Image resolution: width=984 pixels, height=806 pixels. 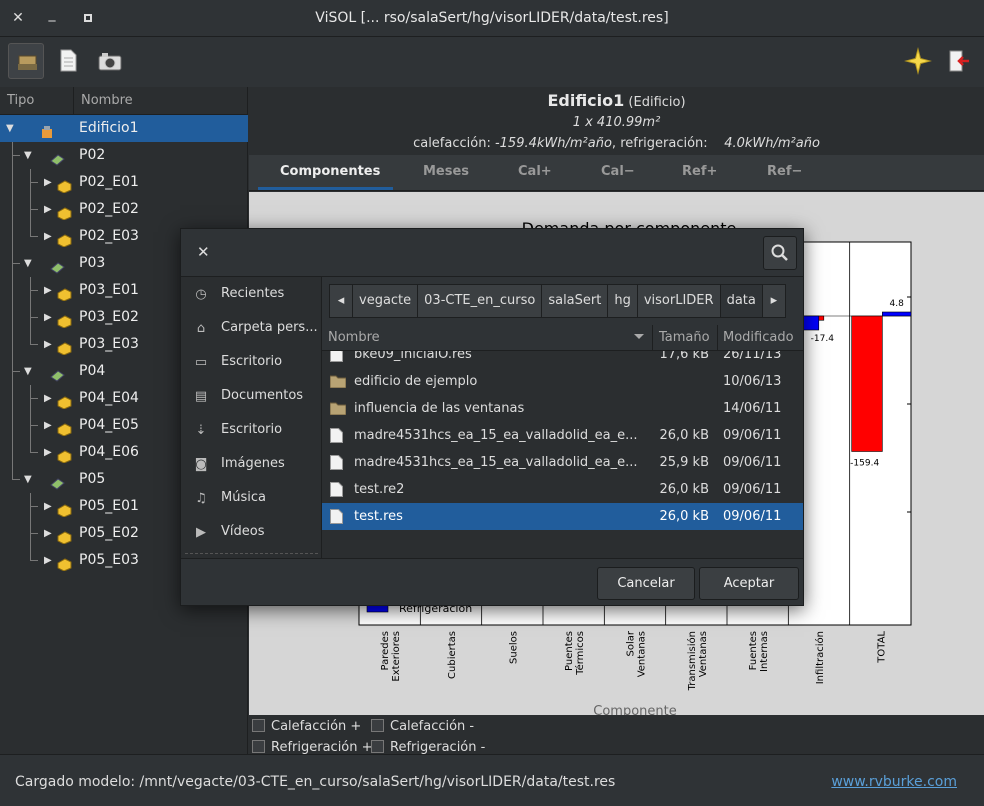 I want to click on tab-cal-minus: Cal−, so click(x=618, y=171).